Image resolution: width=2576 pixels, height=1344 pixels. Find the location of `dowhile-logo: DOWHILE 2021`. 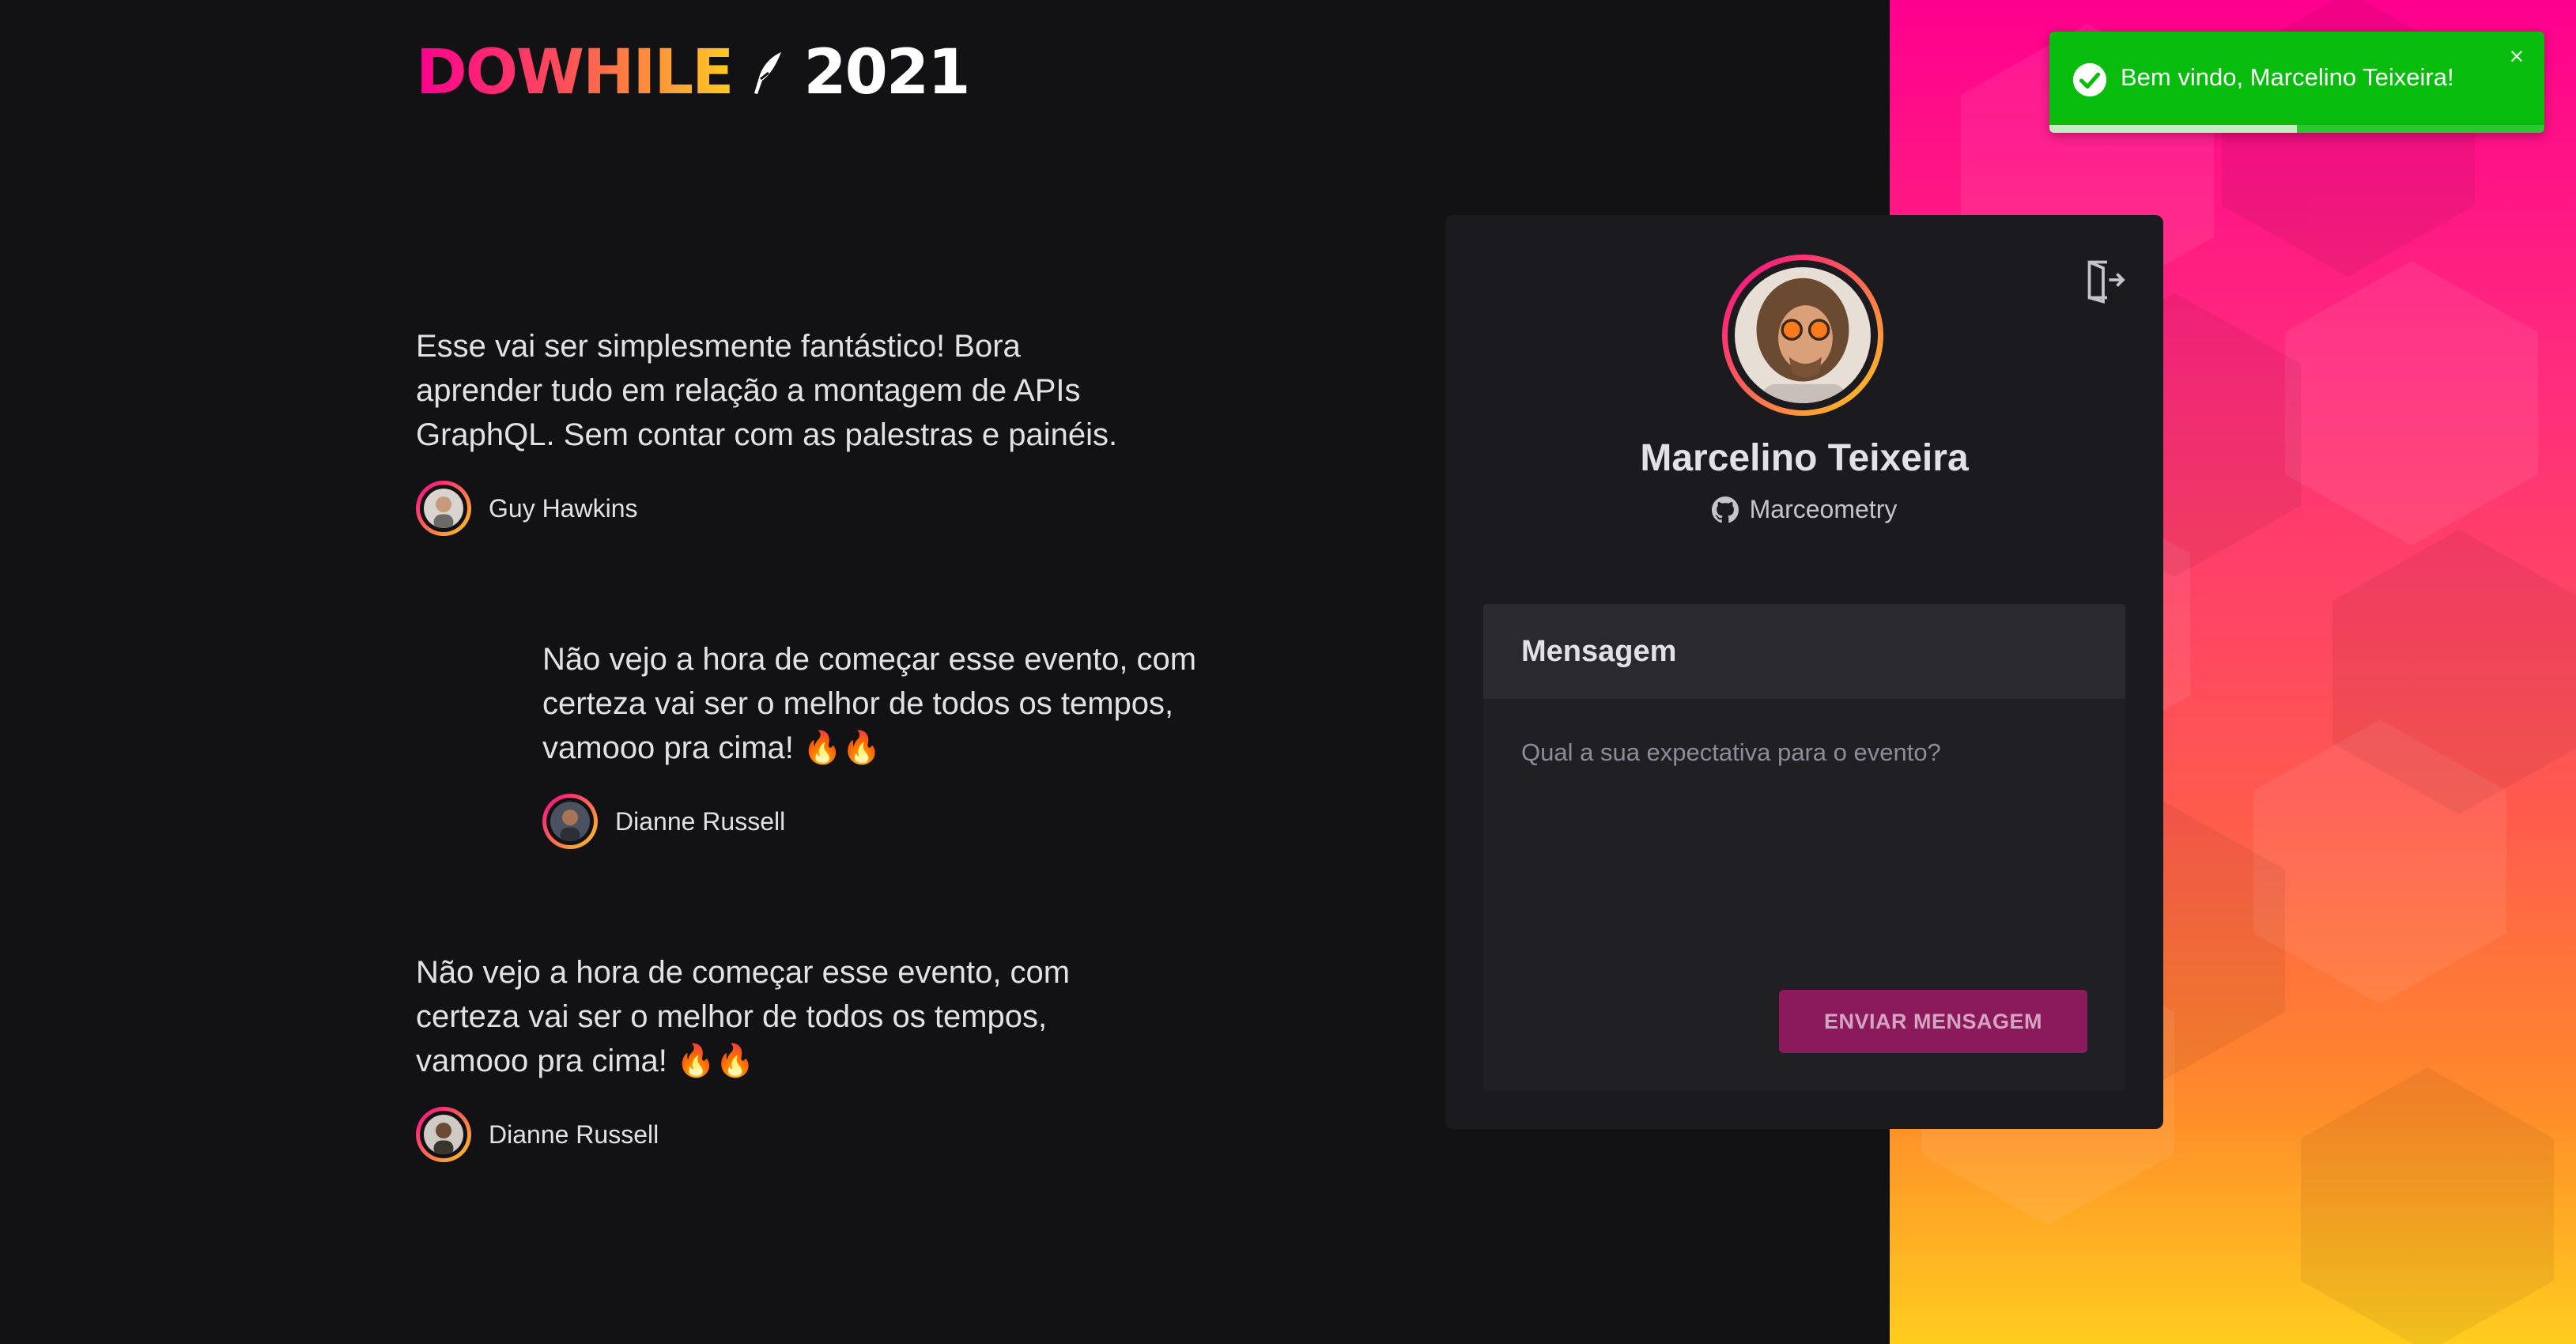

dowhile-logo: DOWHILE 2021 is located at coordinates (693, 72).